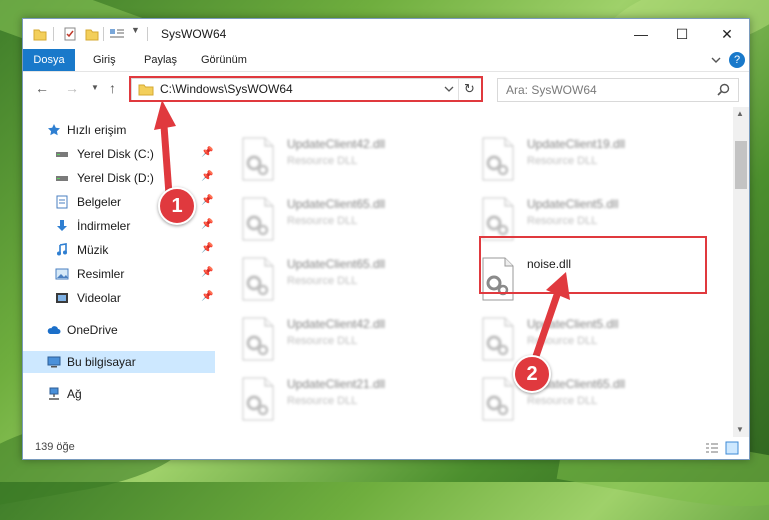 The height and width of the screenshot is (520, 769). Describe the element at coordinates (336, 144) in the screenshot. I see `file-name: UpdateClient42.dll` at that location.